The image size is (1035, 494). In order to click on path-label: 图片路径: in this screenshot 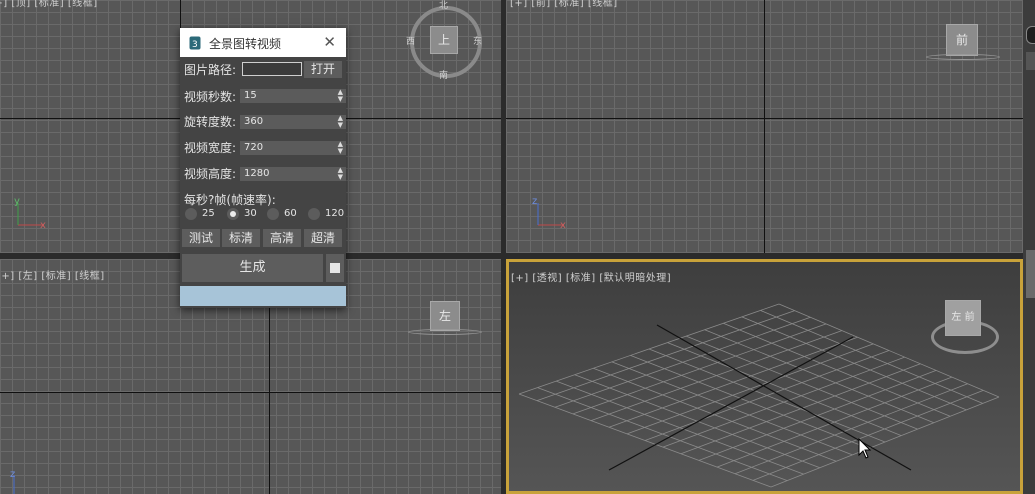, I will do `click(210, 70)`.